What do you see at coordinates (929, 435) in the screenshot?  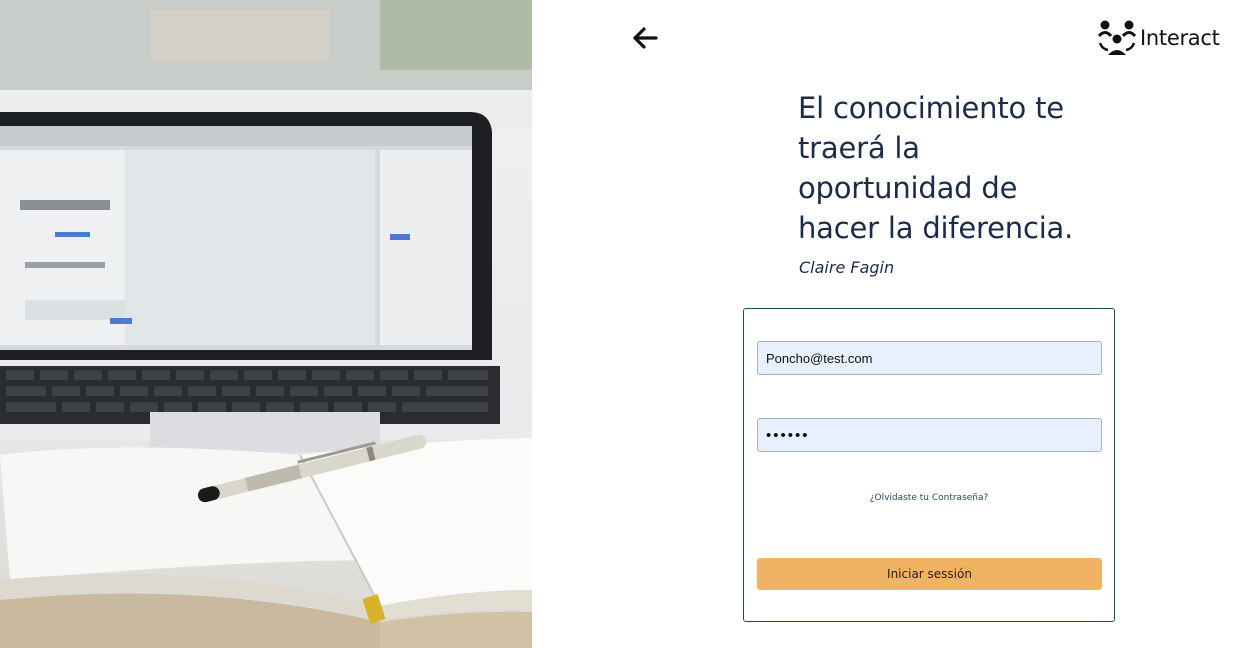 I see `password-input` at bounding box center [929, 435].